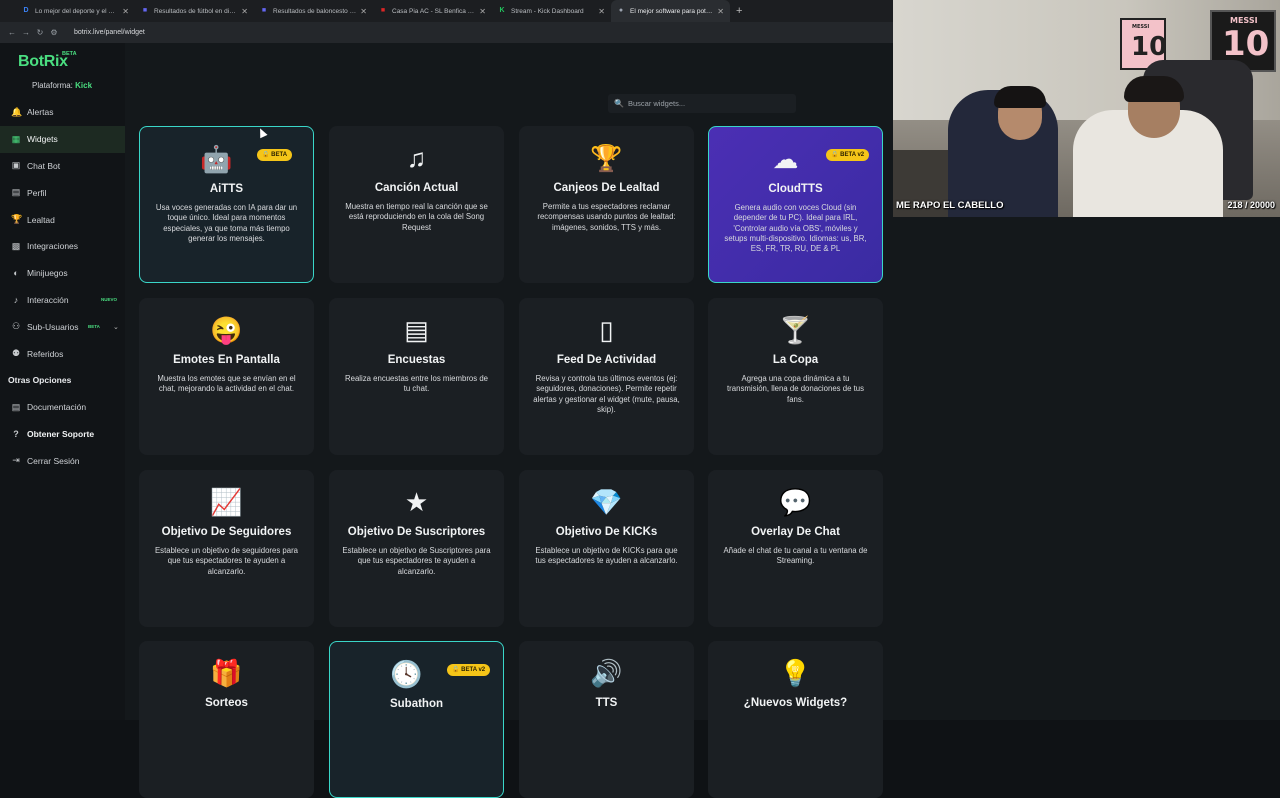 This screenshot has width=1280, height=798. I want to click on streamer-left-hair, so click(1020, 97).